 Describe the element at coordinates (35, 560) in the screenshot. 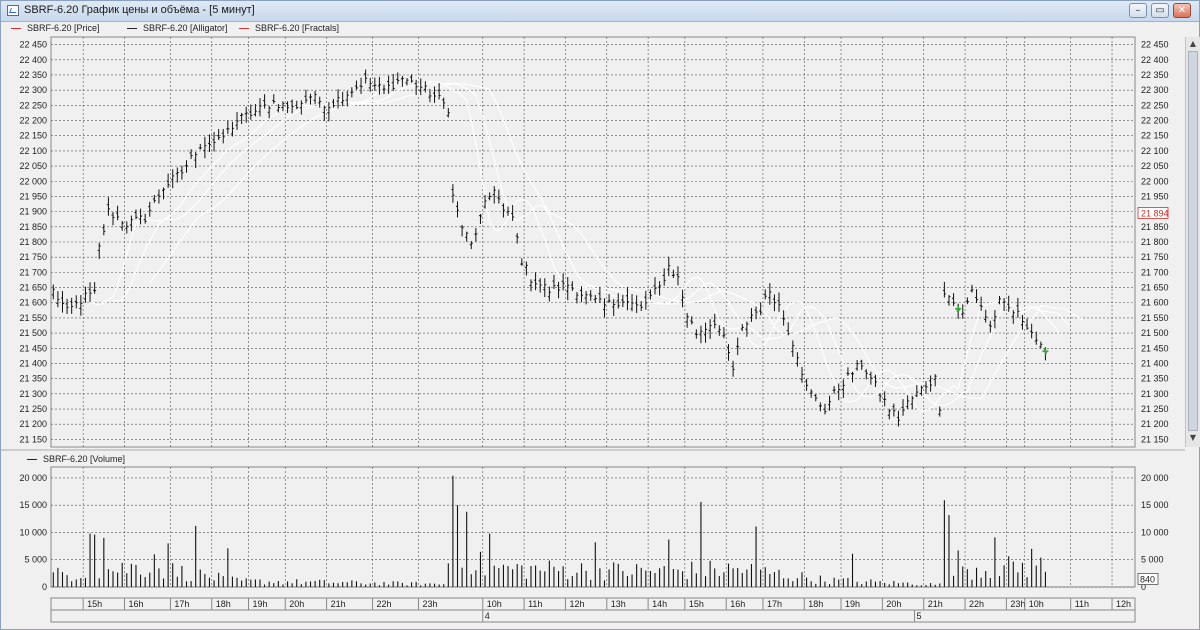

I see `volume-tick-label-left: 5 000` at that location.